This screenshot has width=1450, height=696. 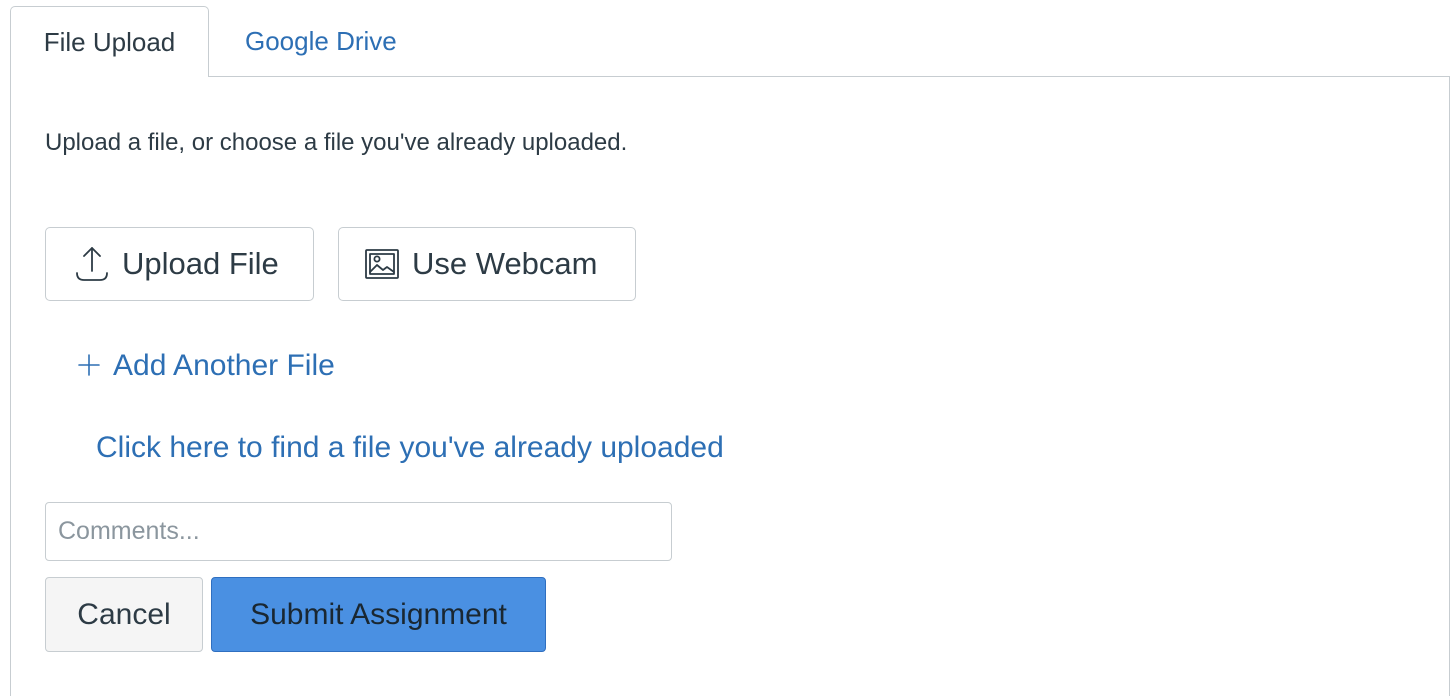 I want to click on tab-list: File Upload Google Drive, so click(x=203, y=41).